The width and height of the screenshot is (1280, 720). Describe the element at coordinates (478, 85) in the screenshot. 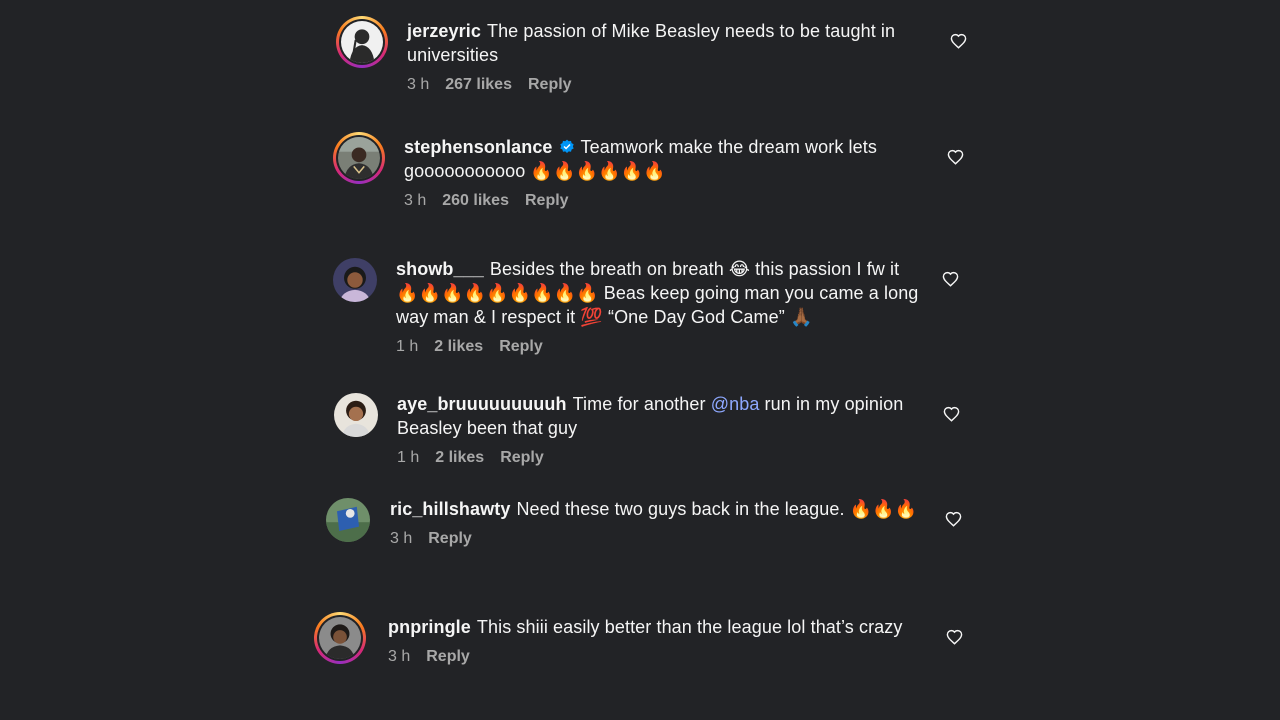

I see `likes-count: 267 likes` at that location.